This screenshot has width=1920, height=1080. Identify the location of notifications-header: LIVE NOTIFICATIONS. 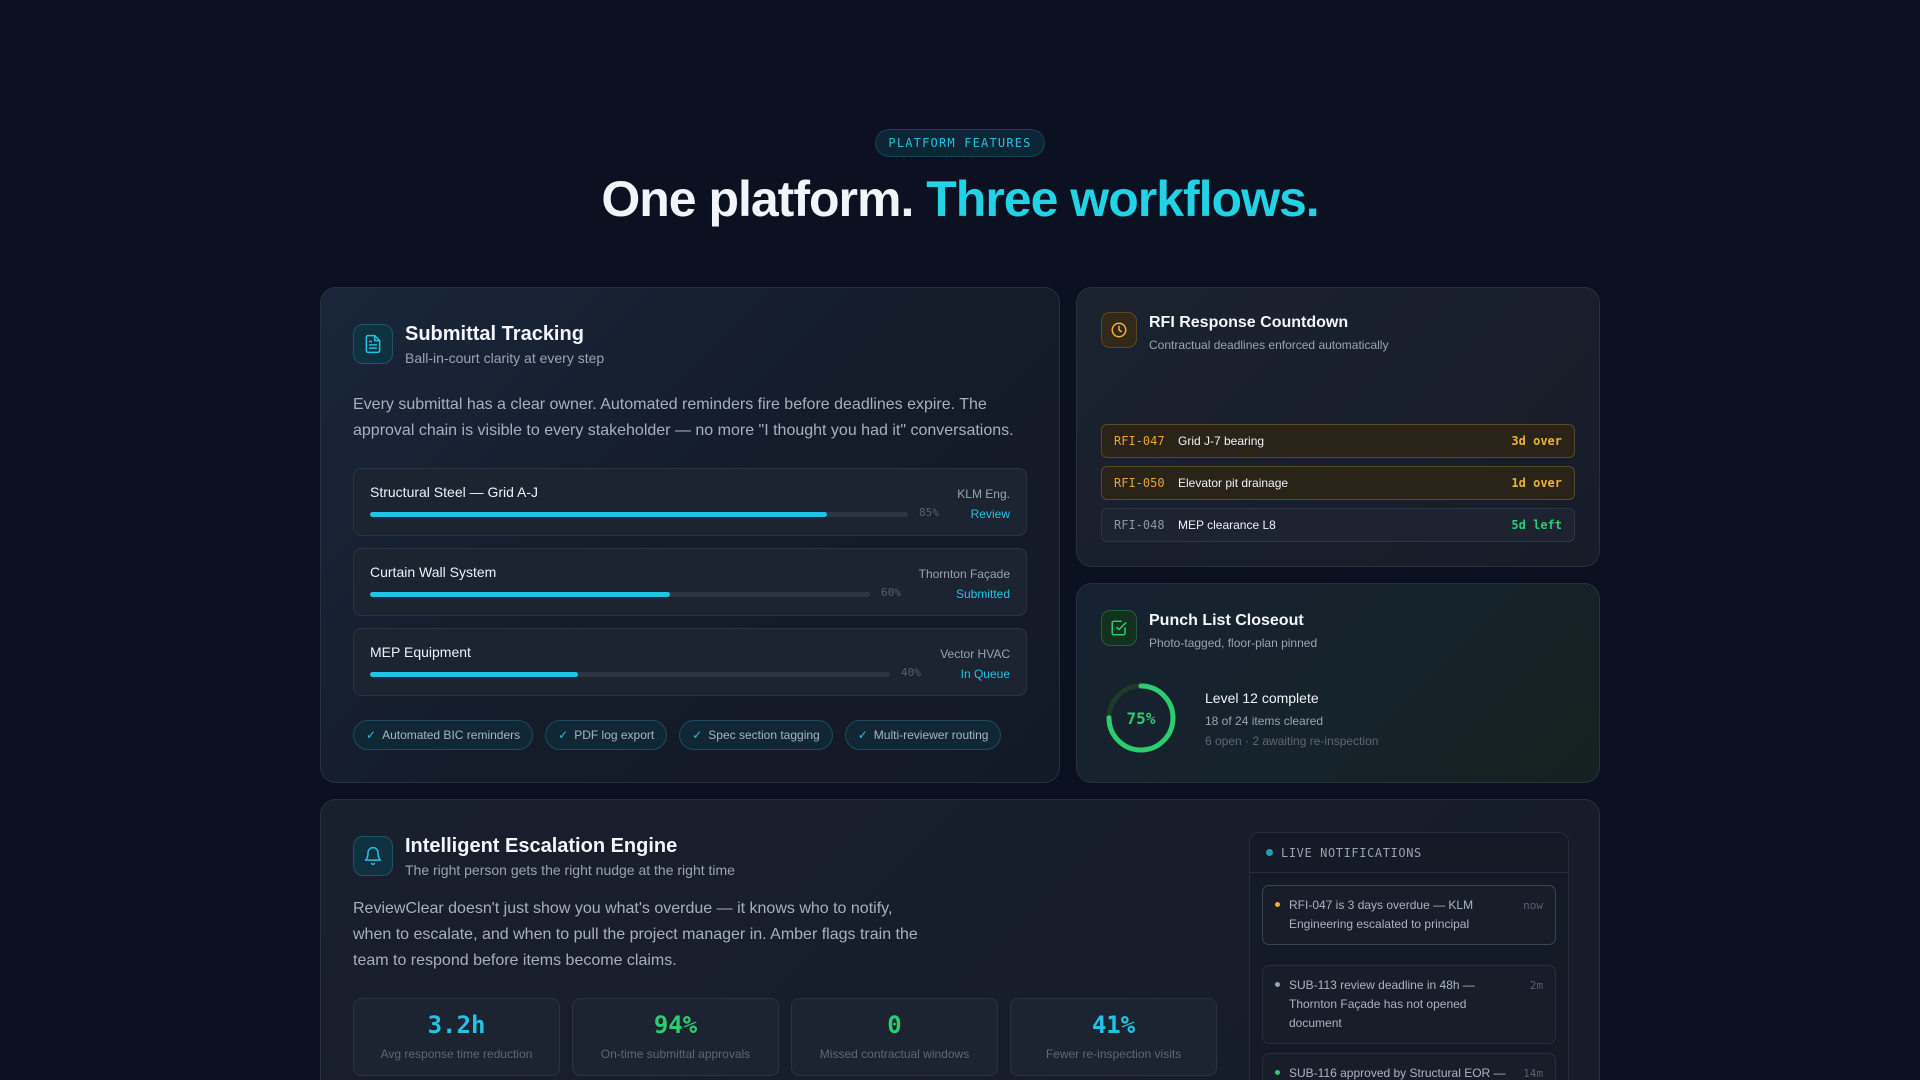
(1409, 853).